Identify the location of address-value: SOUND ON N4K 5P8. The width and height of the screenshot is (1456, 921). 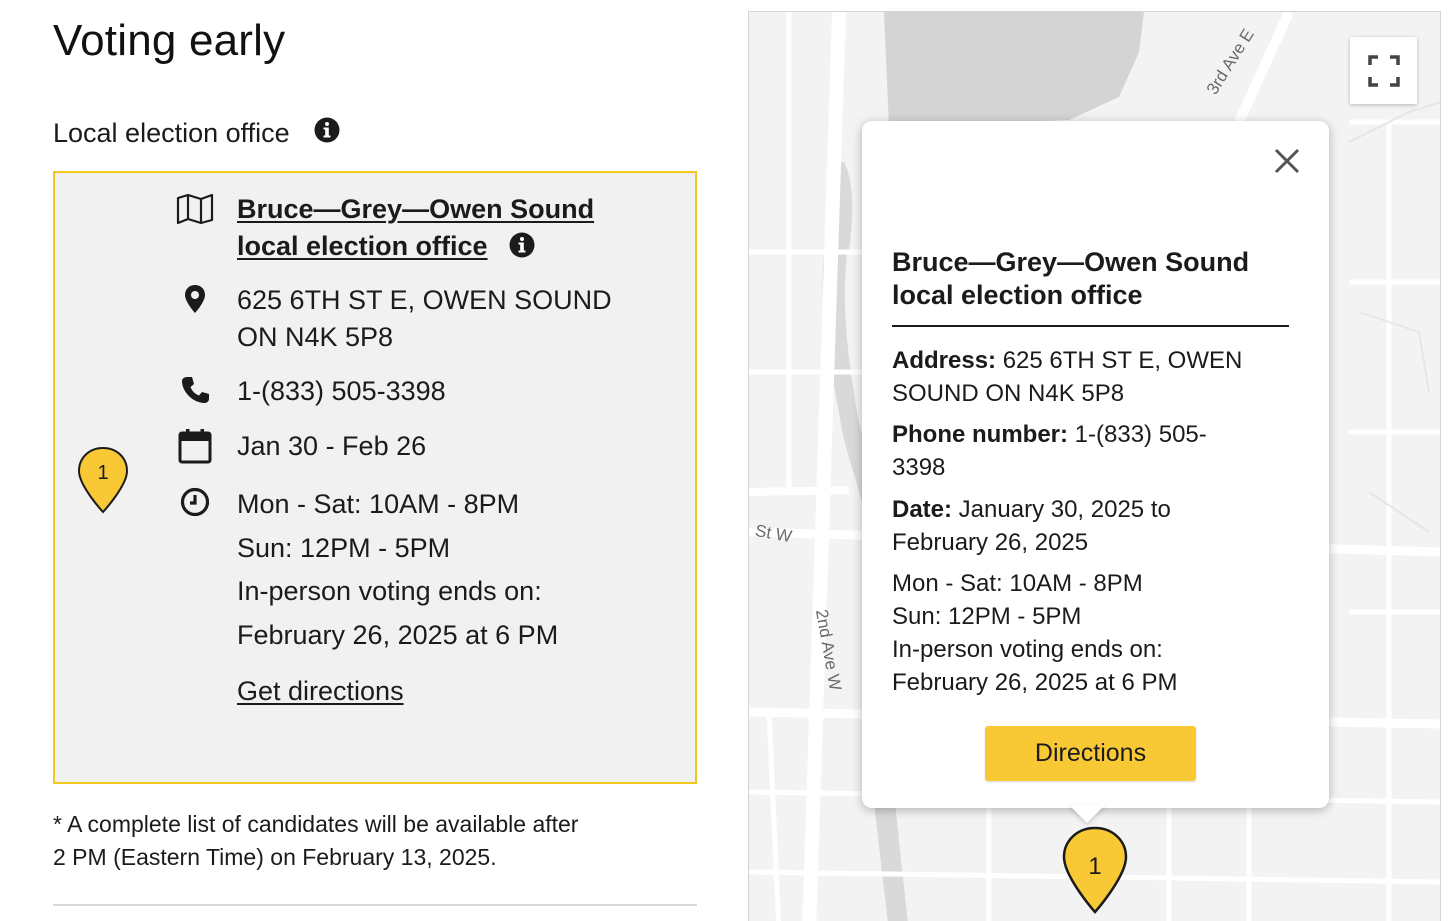
(1008, 393).